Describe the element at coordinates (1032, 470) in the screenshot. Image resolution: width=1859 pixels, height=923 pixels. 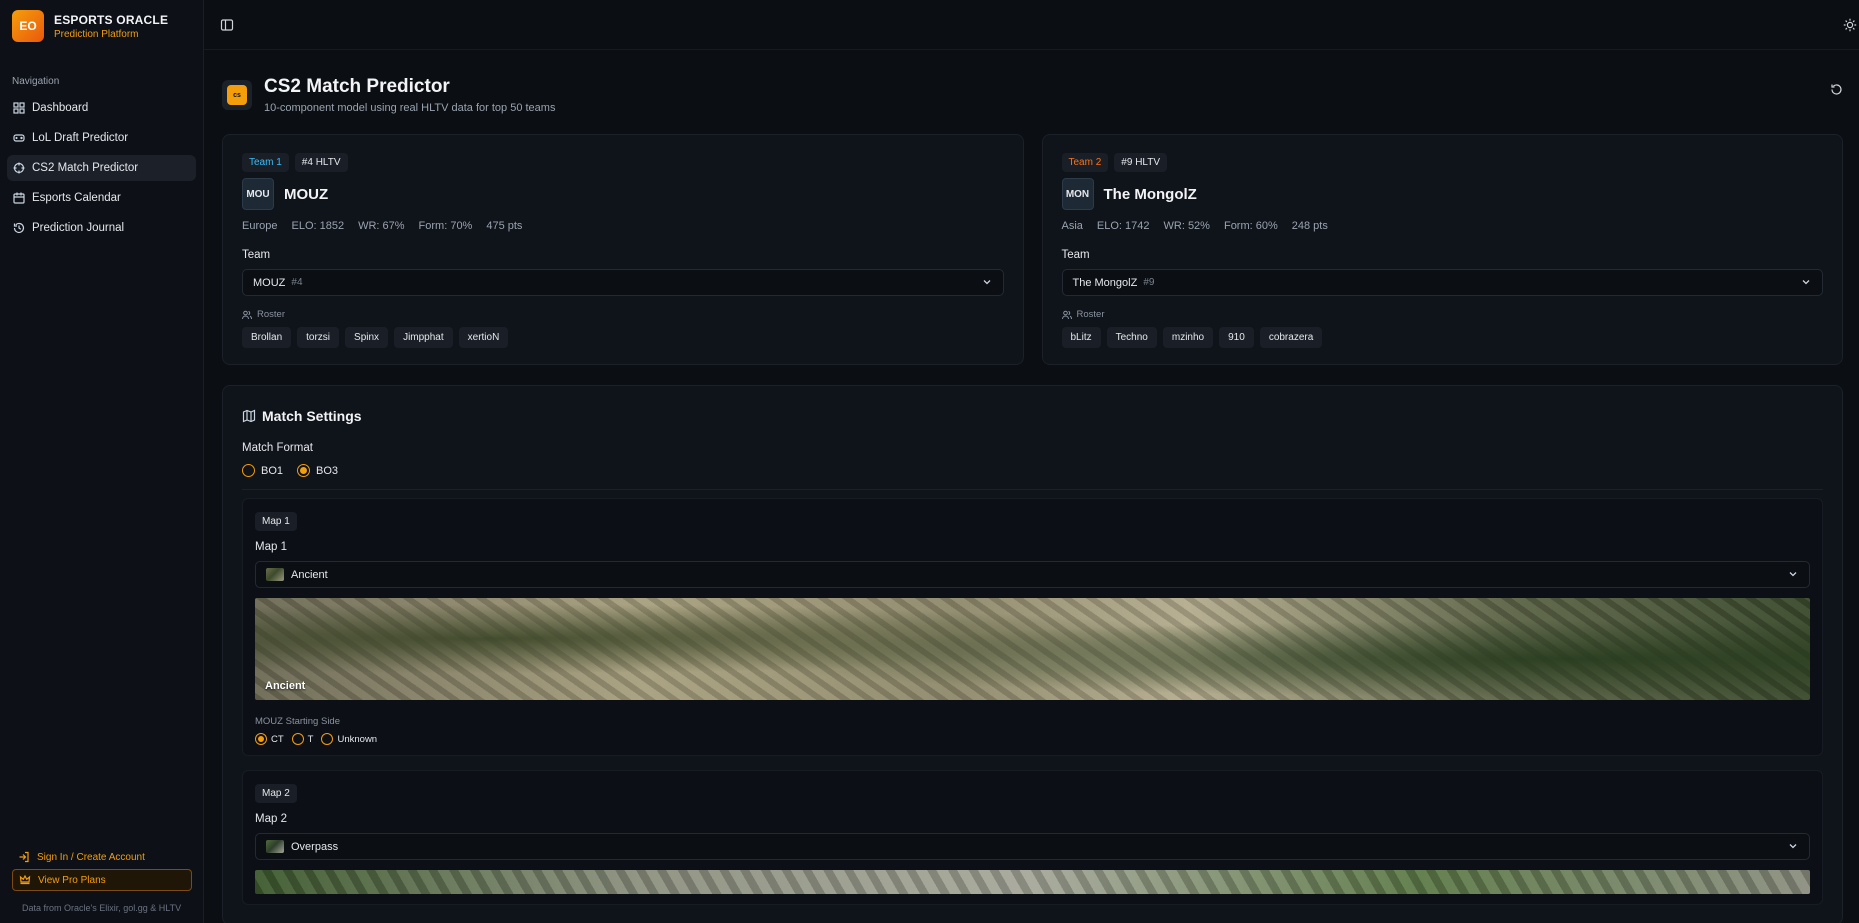
I see `match-format-group: BO1 BO3` at that location.